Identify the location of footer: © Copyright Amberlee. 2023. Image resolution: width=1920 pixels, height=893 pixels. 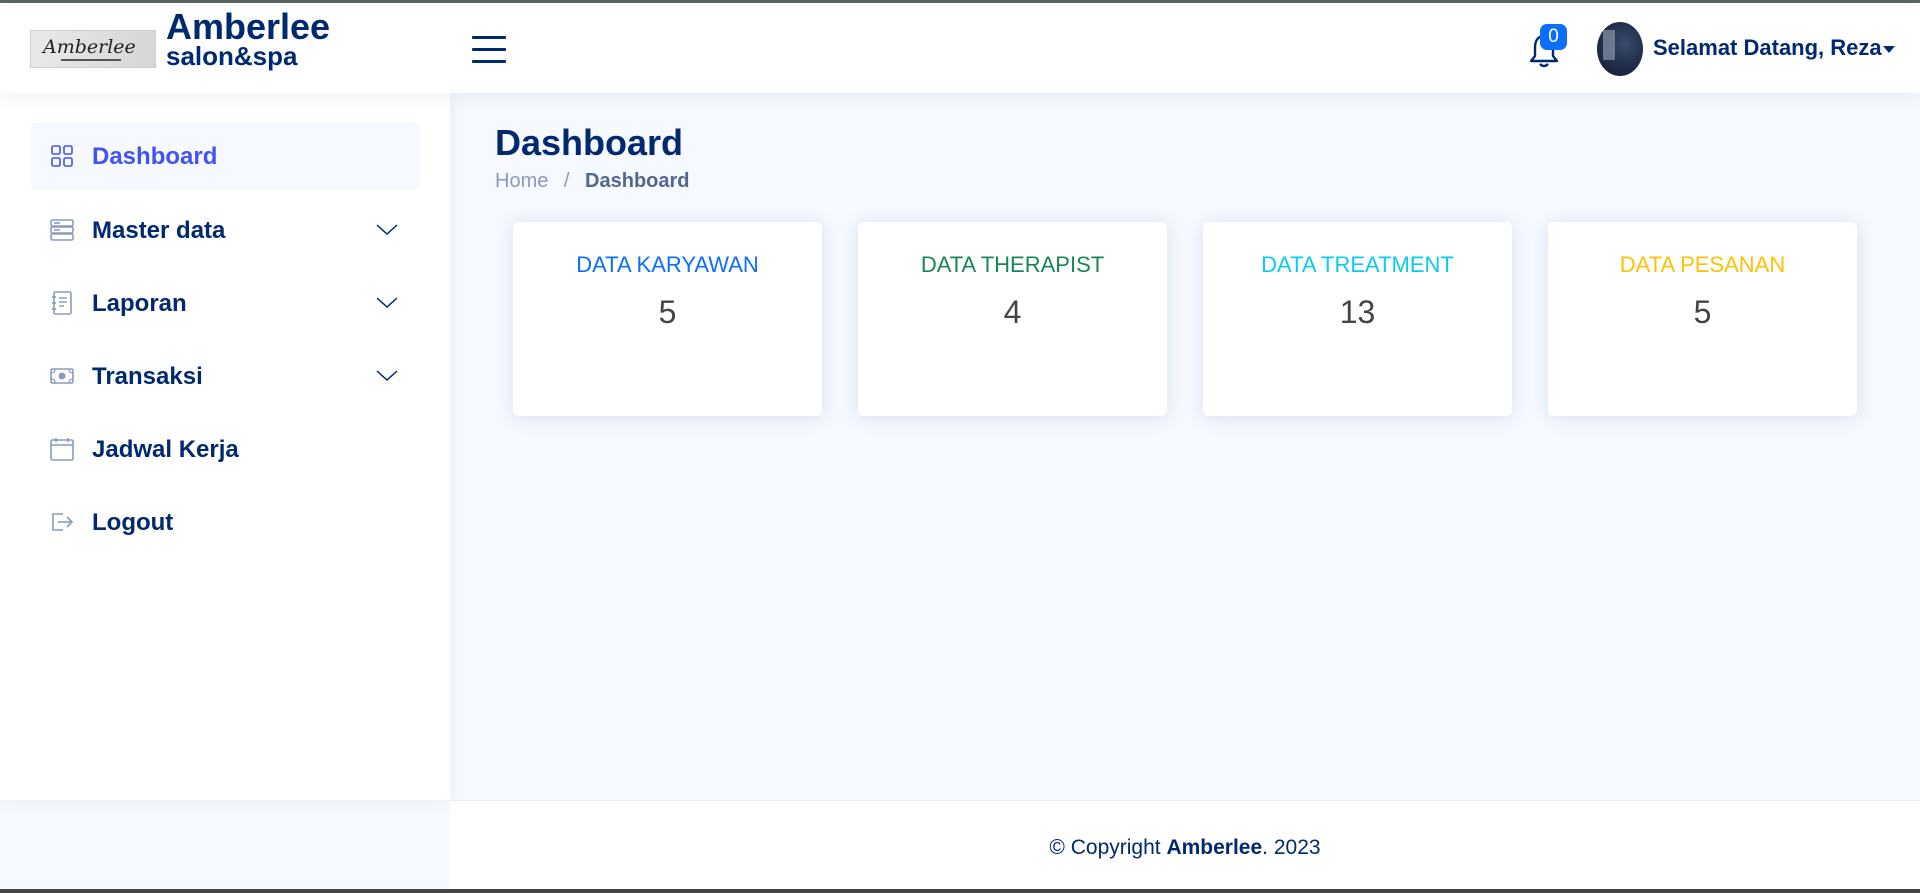
(1185, 844).